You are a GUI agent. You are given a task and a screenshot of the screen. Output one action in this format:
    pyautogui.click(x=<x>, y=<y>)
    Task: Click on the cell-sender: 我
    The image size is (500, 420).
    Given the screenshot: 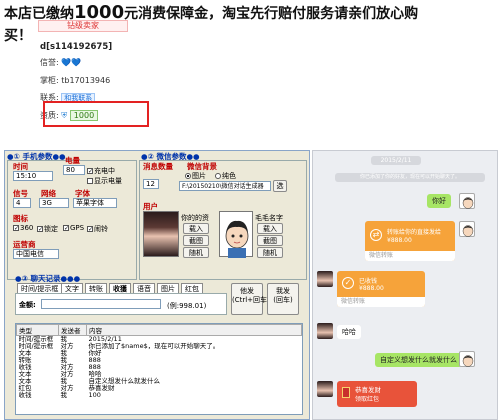 What is the action you would take?
    pyautogui.click(x=64, y=395)
    